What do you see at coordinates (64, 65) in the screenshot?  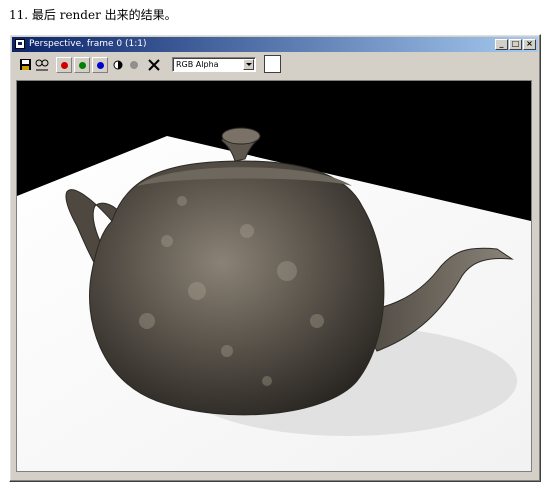 I see `red-channel-icon` at bounding box center [64, 65].